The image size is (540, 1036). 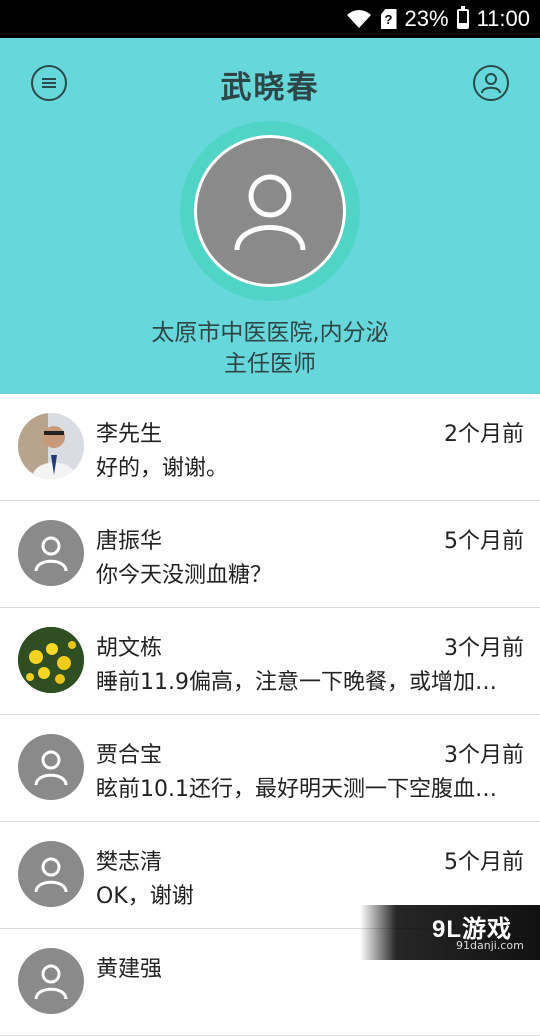 What do you see at coordinates (270, 364) in the screenshot?
I see `doctor-position: 主任医师` at bounding box center [270, 364].